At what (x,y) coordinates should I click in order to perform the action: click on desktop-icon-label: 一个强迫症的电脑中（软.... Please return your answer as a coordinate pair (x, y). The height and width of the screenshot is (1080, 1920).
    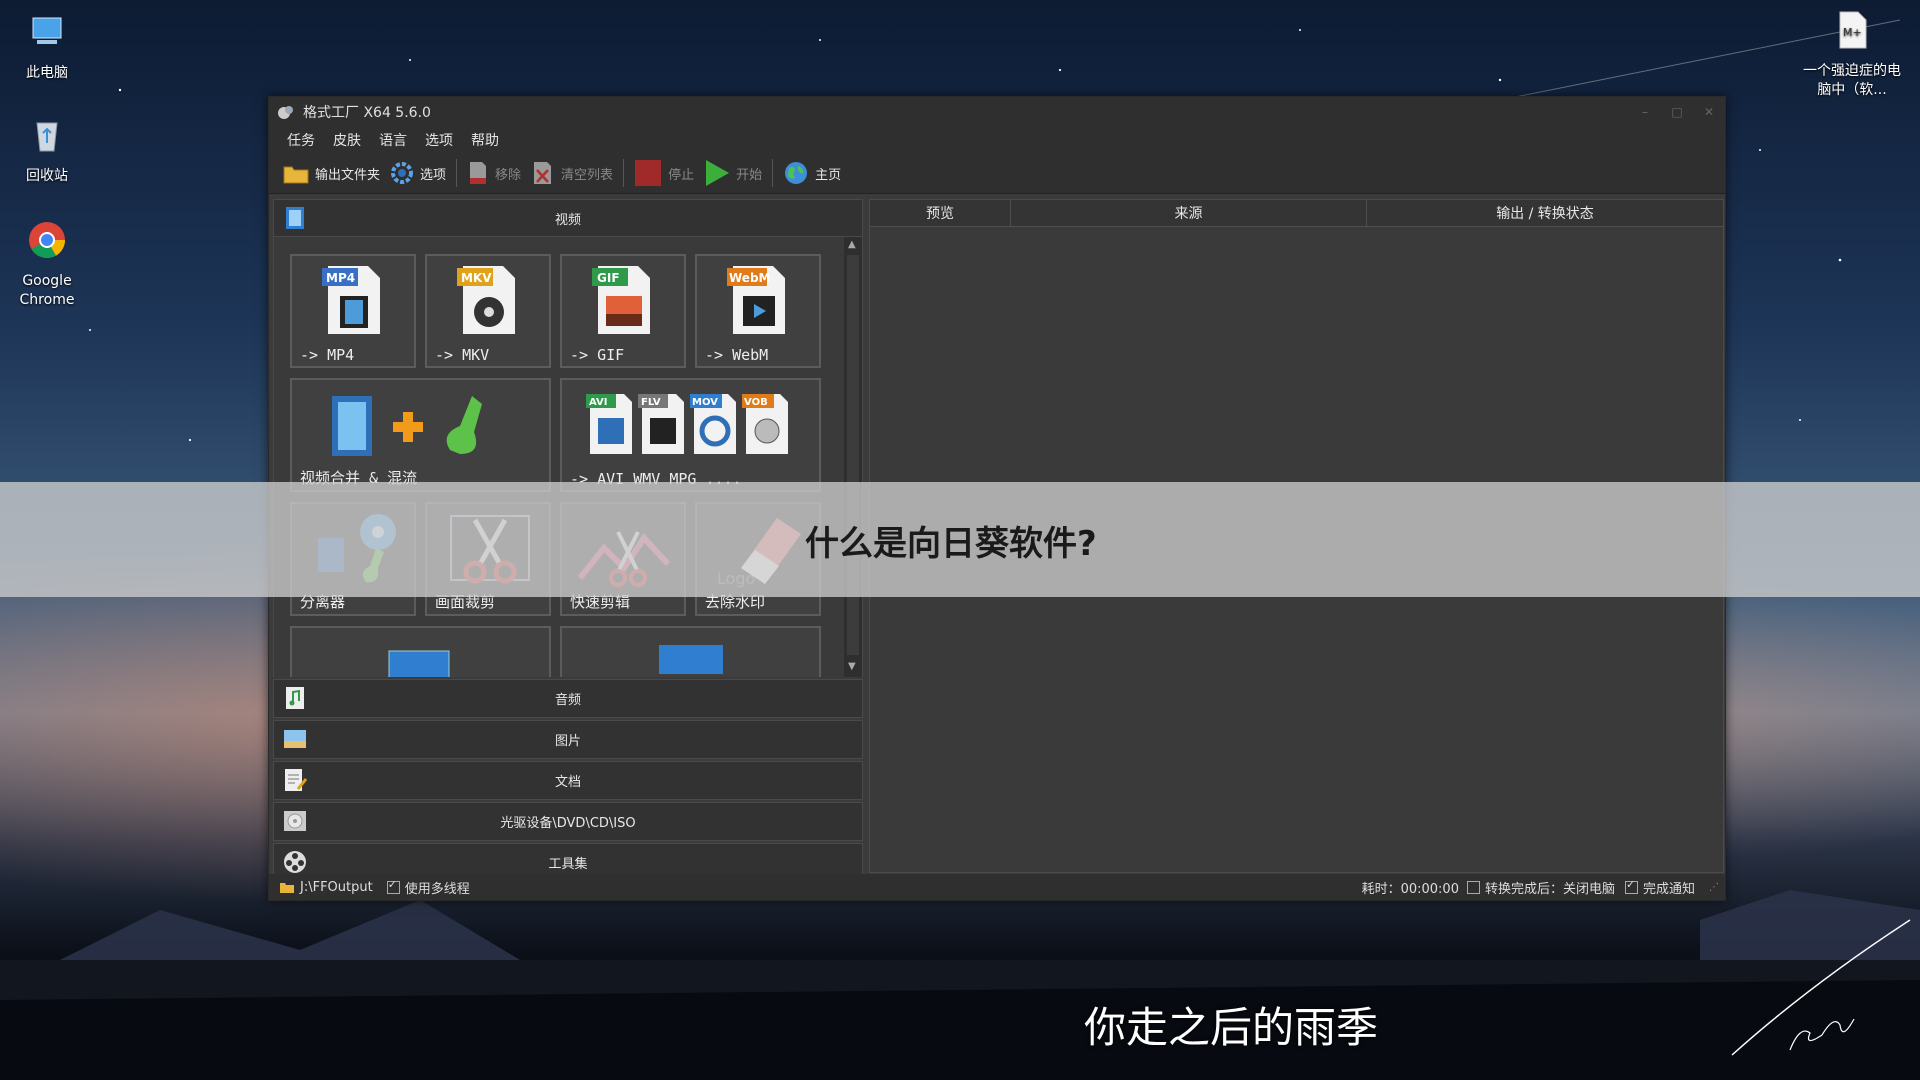
    Looking at the image, I should click on (1852, 80).